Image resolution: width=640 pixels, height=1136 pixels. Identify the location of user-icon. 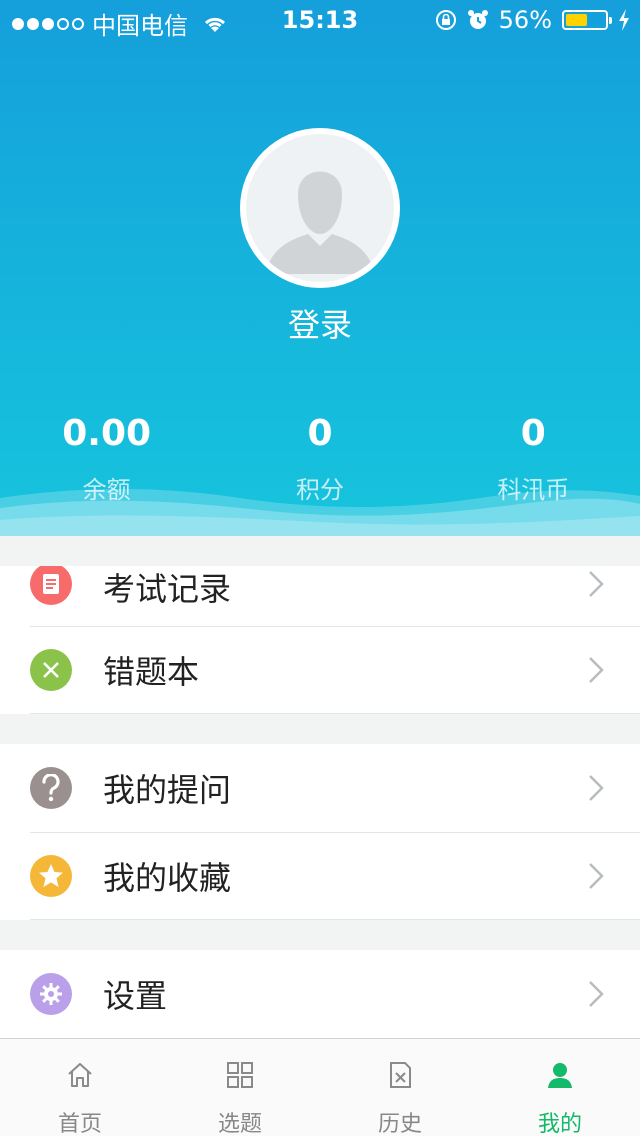
(560, 1075).